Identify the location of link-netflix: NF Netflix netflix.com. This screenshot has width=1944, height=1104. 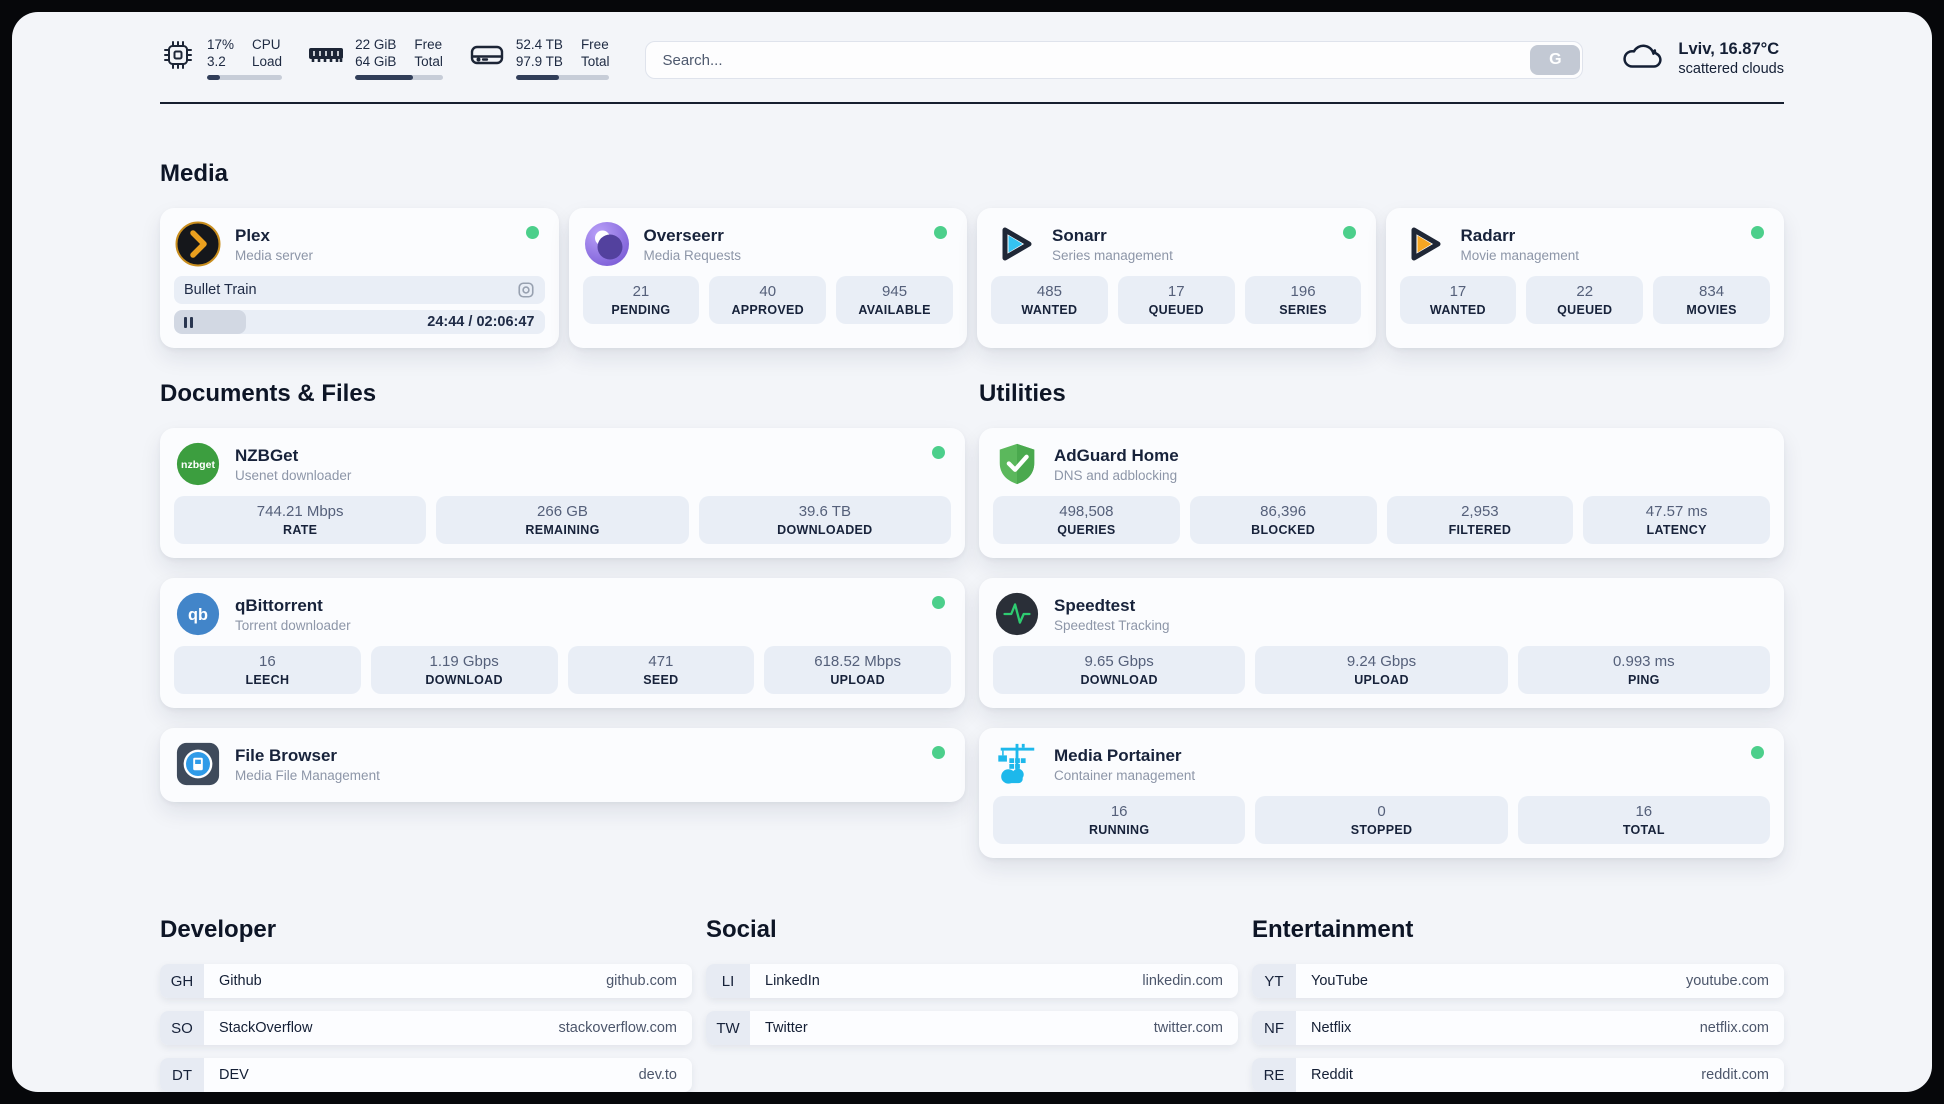
(1518, 1028).